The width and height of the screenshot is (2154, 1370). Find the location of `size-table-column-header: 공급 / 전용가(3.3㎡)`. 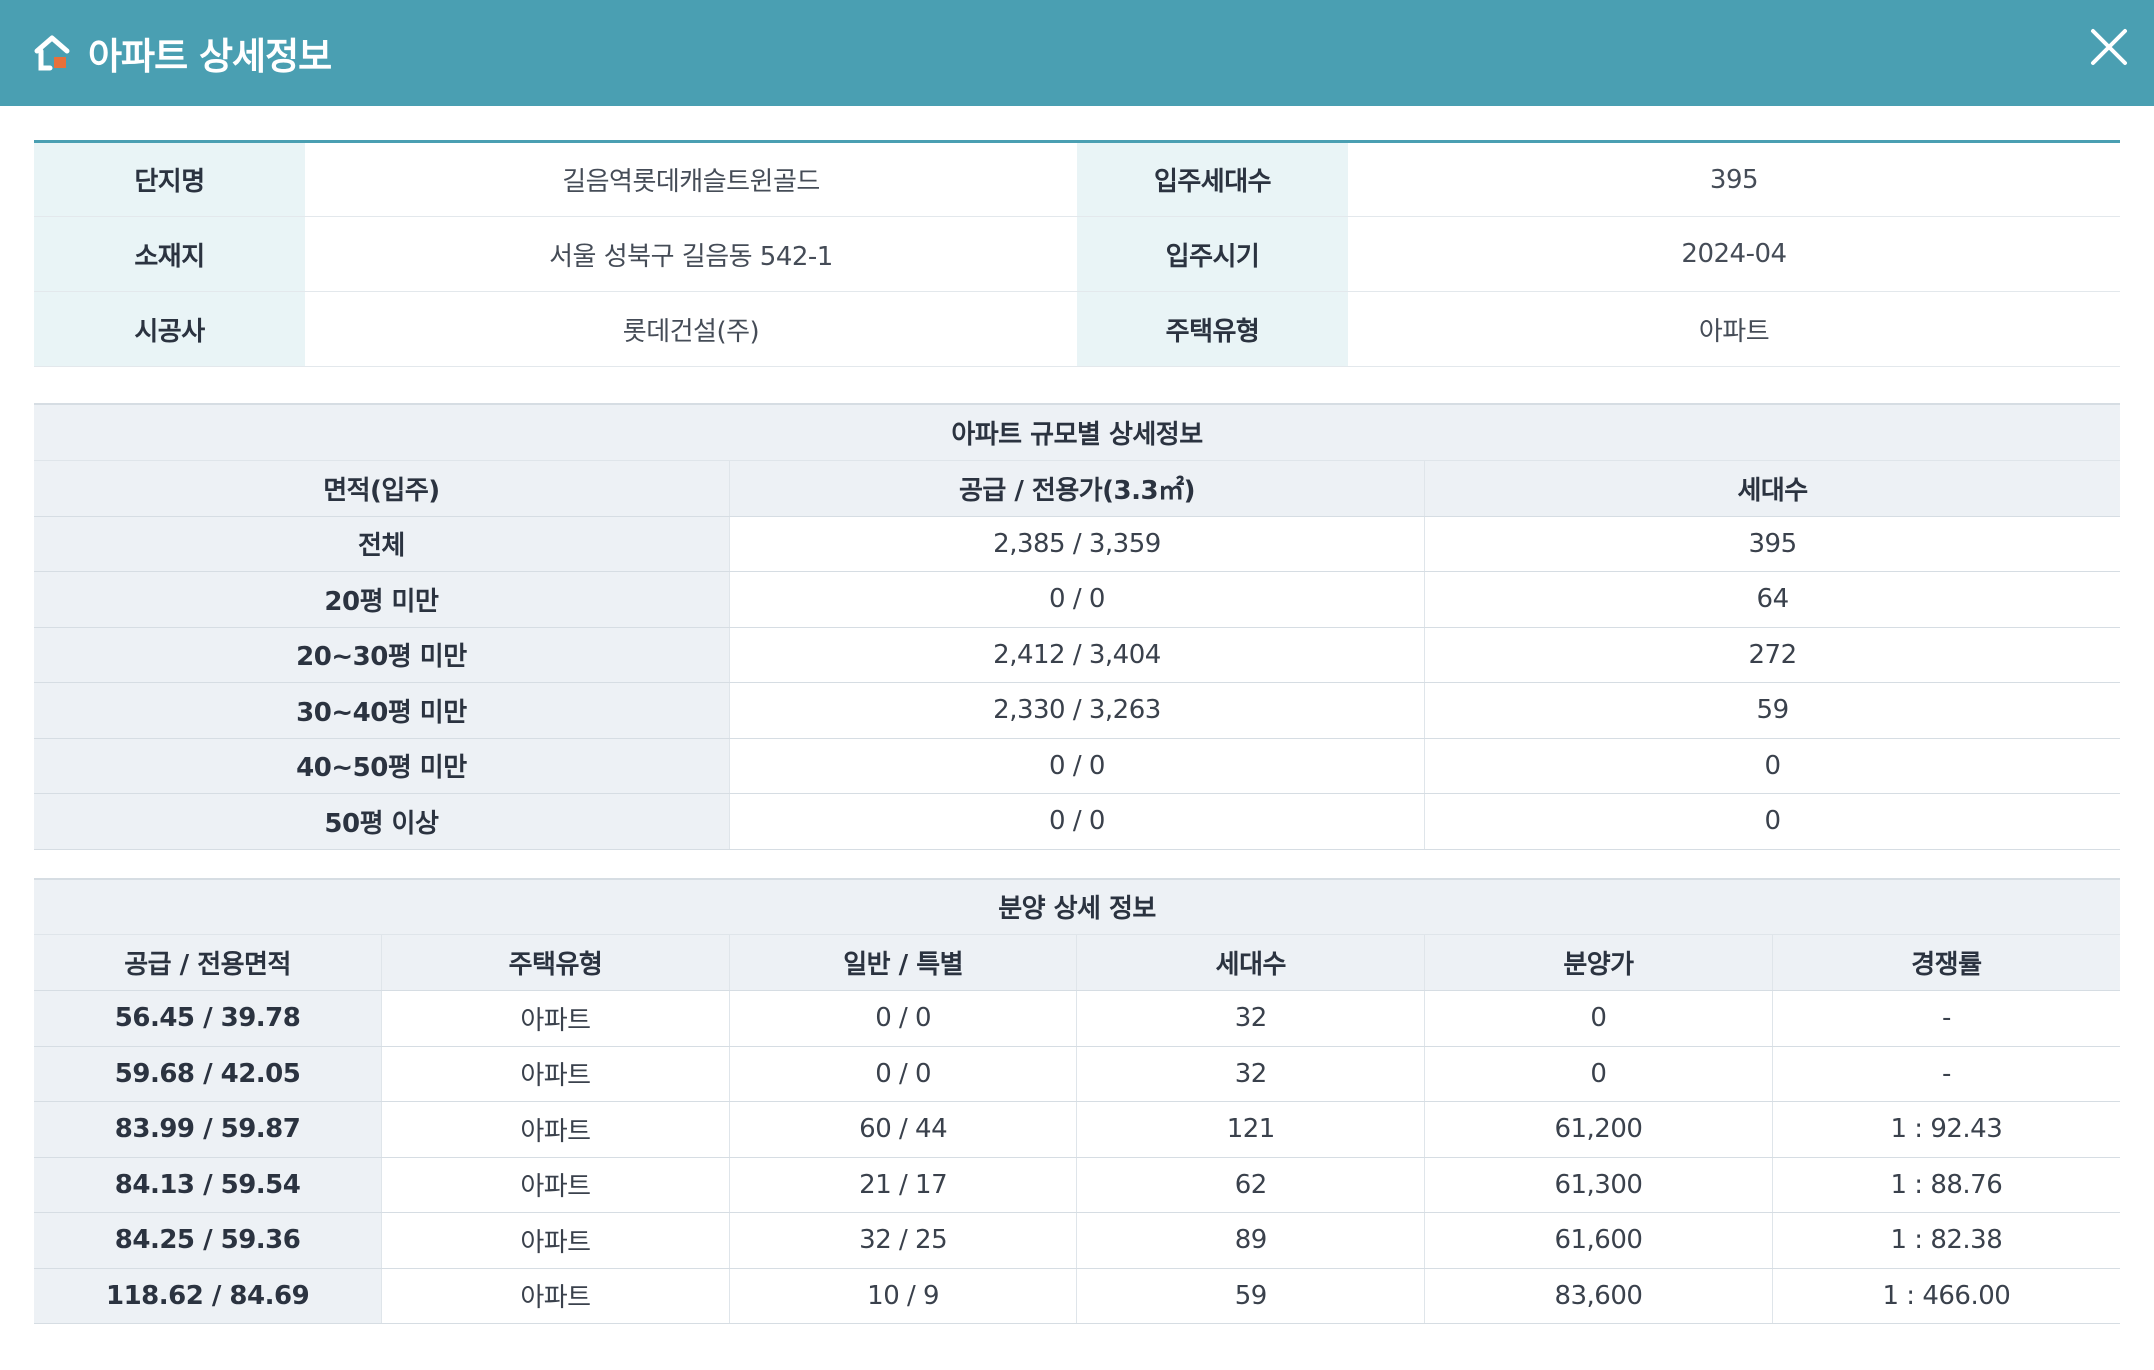

size-table-column-header: 공급 / 전용가(3.3㎡) is located at coordinates (1076, 488).